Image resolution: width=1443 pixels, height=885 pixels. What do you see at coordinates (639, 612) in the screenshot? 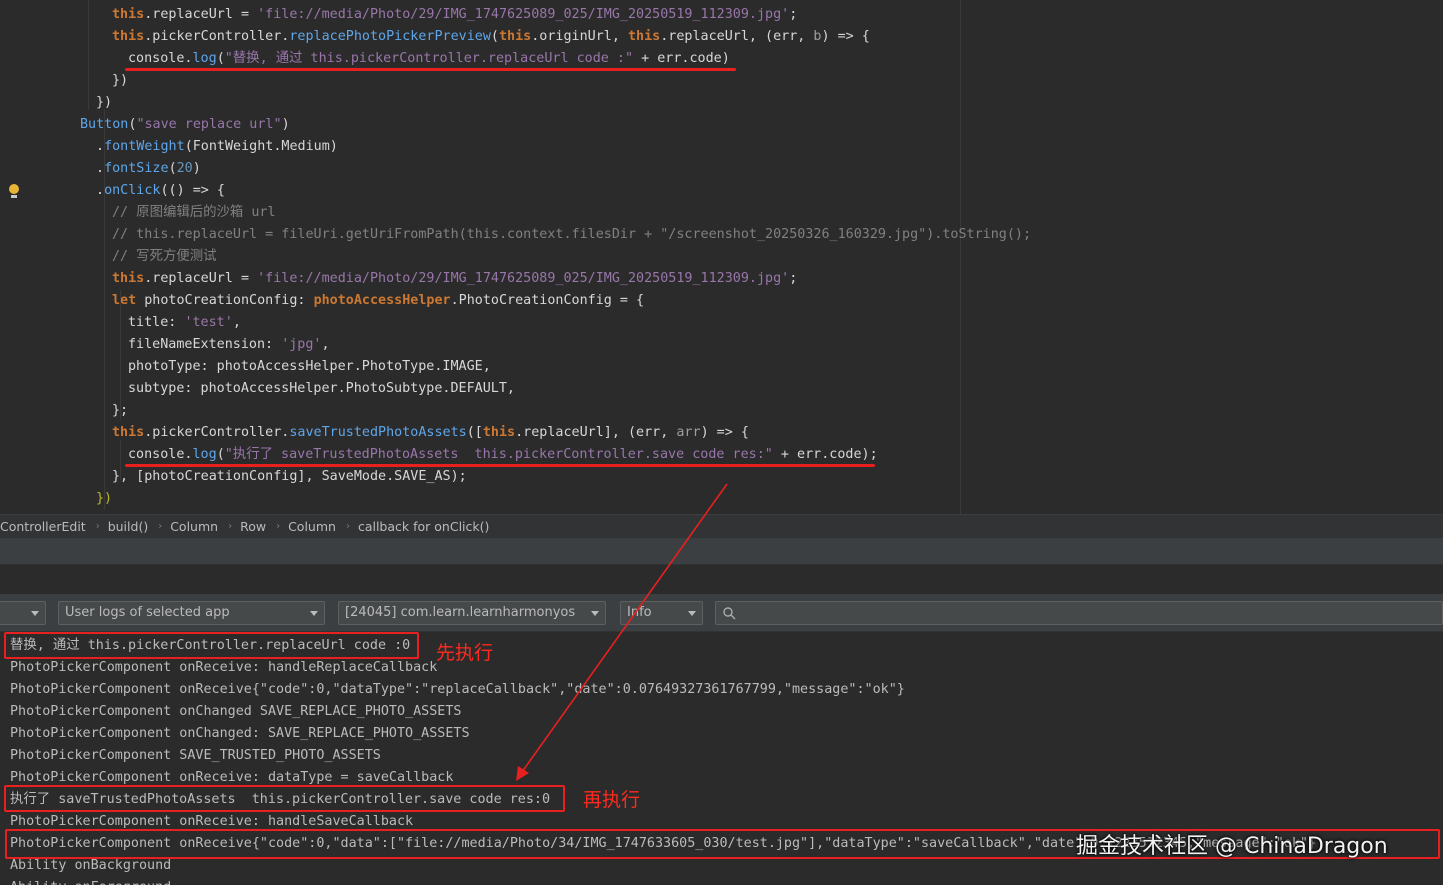
I see `log-level-value: Info` at bounding box center [639, 612].